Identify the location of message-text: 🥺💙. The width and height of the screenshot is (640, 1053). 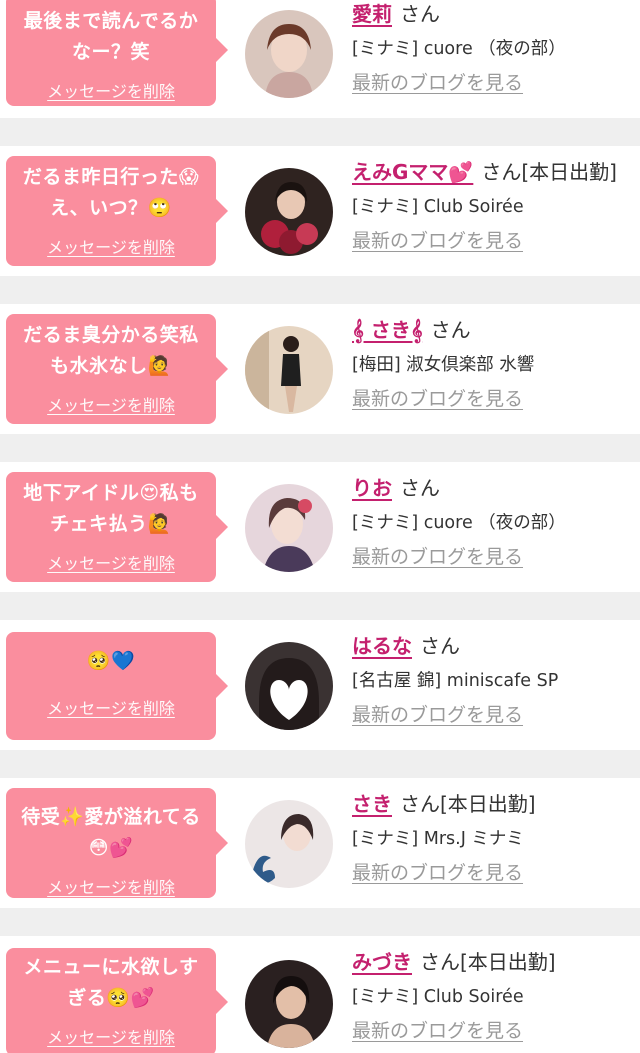
(111, 661).